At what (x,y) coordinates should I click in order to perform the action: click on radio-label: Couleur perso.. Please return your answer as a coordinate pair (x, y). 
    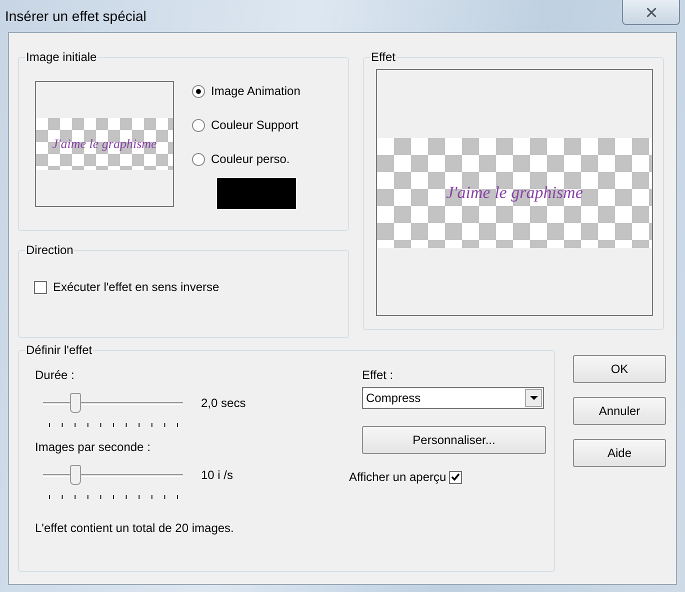
    Looking at the image, I should click on (250, 159).